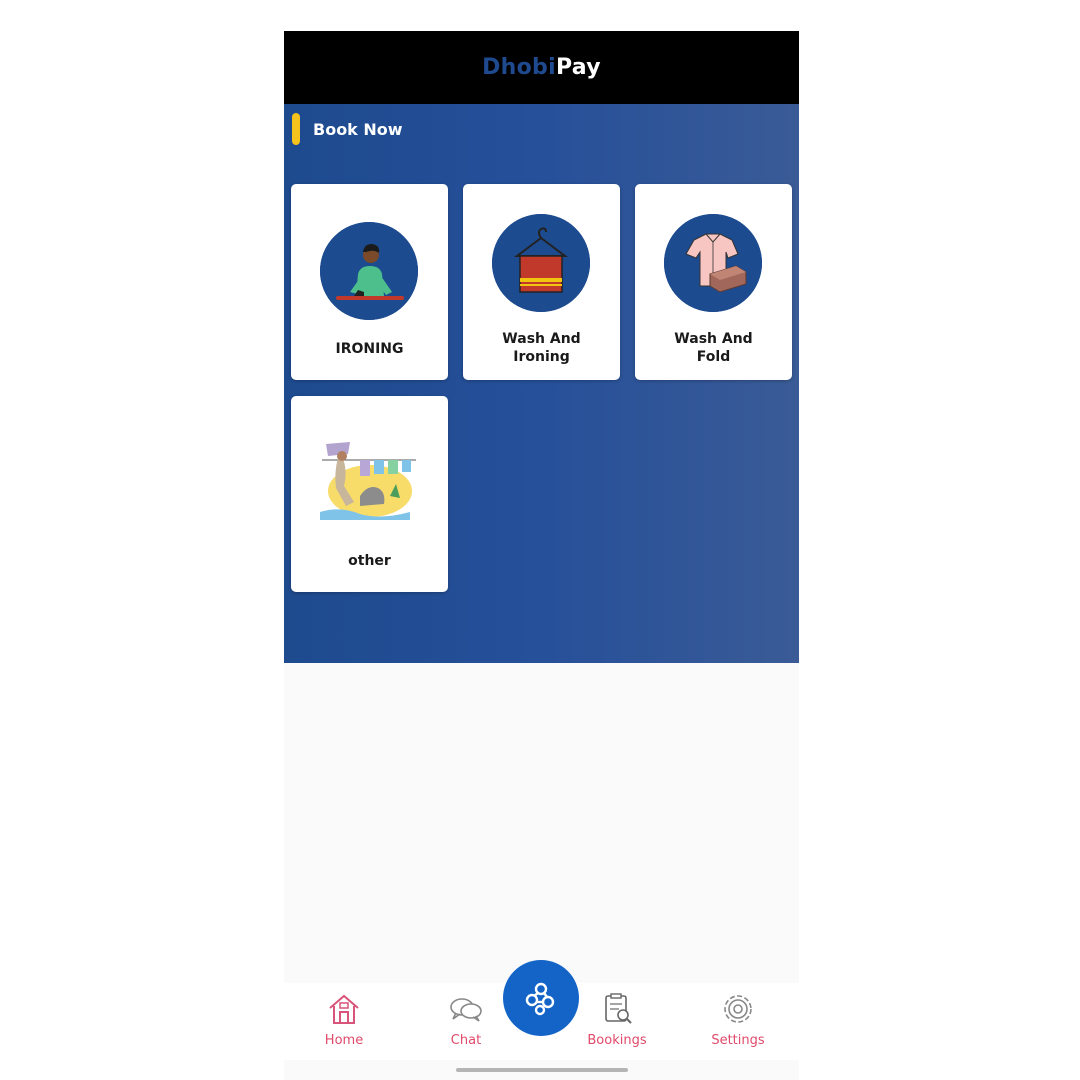 This screenshot has height=1080, width=1080. I want to click on hanger-towel-icon, so click(541, 263).